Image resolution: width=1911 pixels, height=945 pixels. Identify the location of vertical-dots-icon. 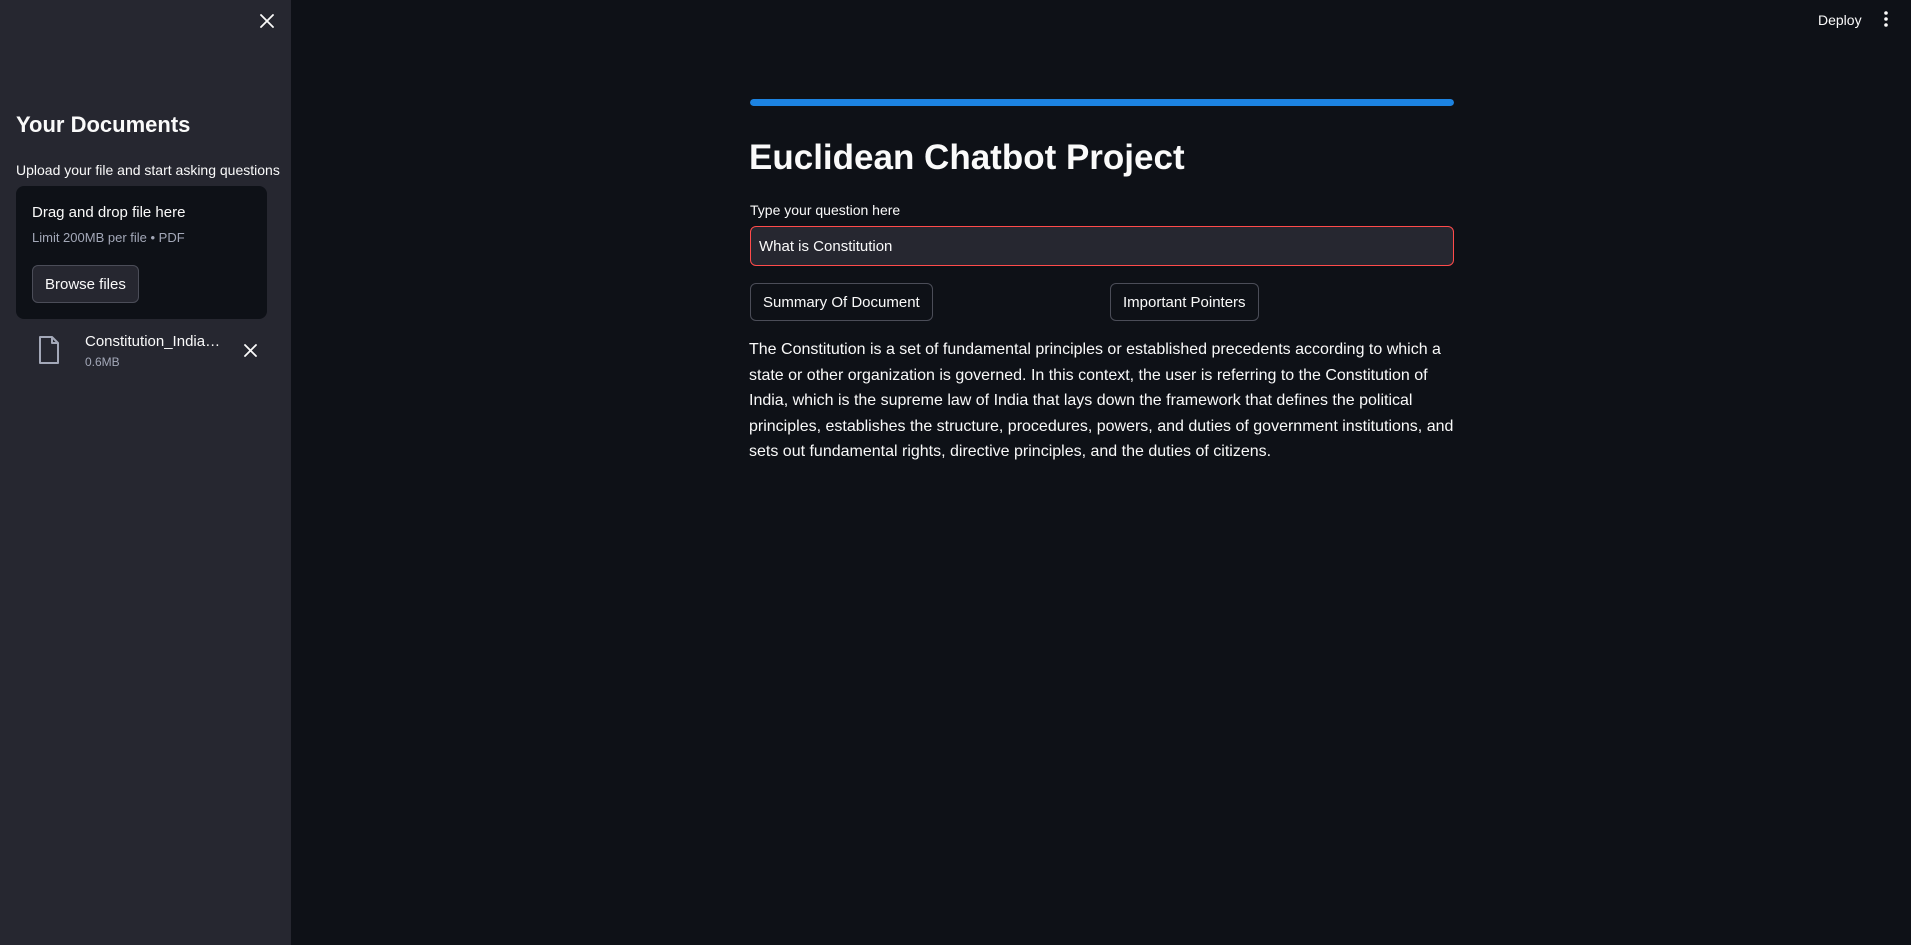
(1886, 19).